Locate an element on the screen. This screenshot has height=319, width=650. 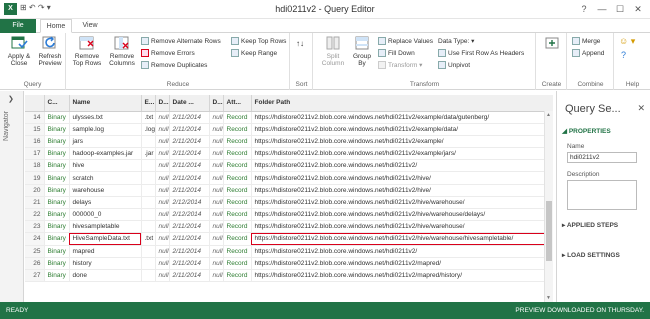
name-cell: 000000_0 is located at coordinates (105, 215).